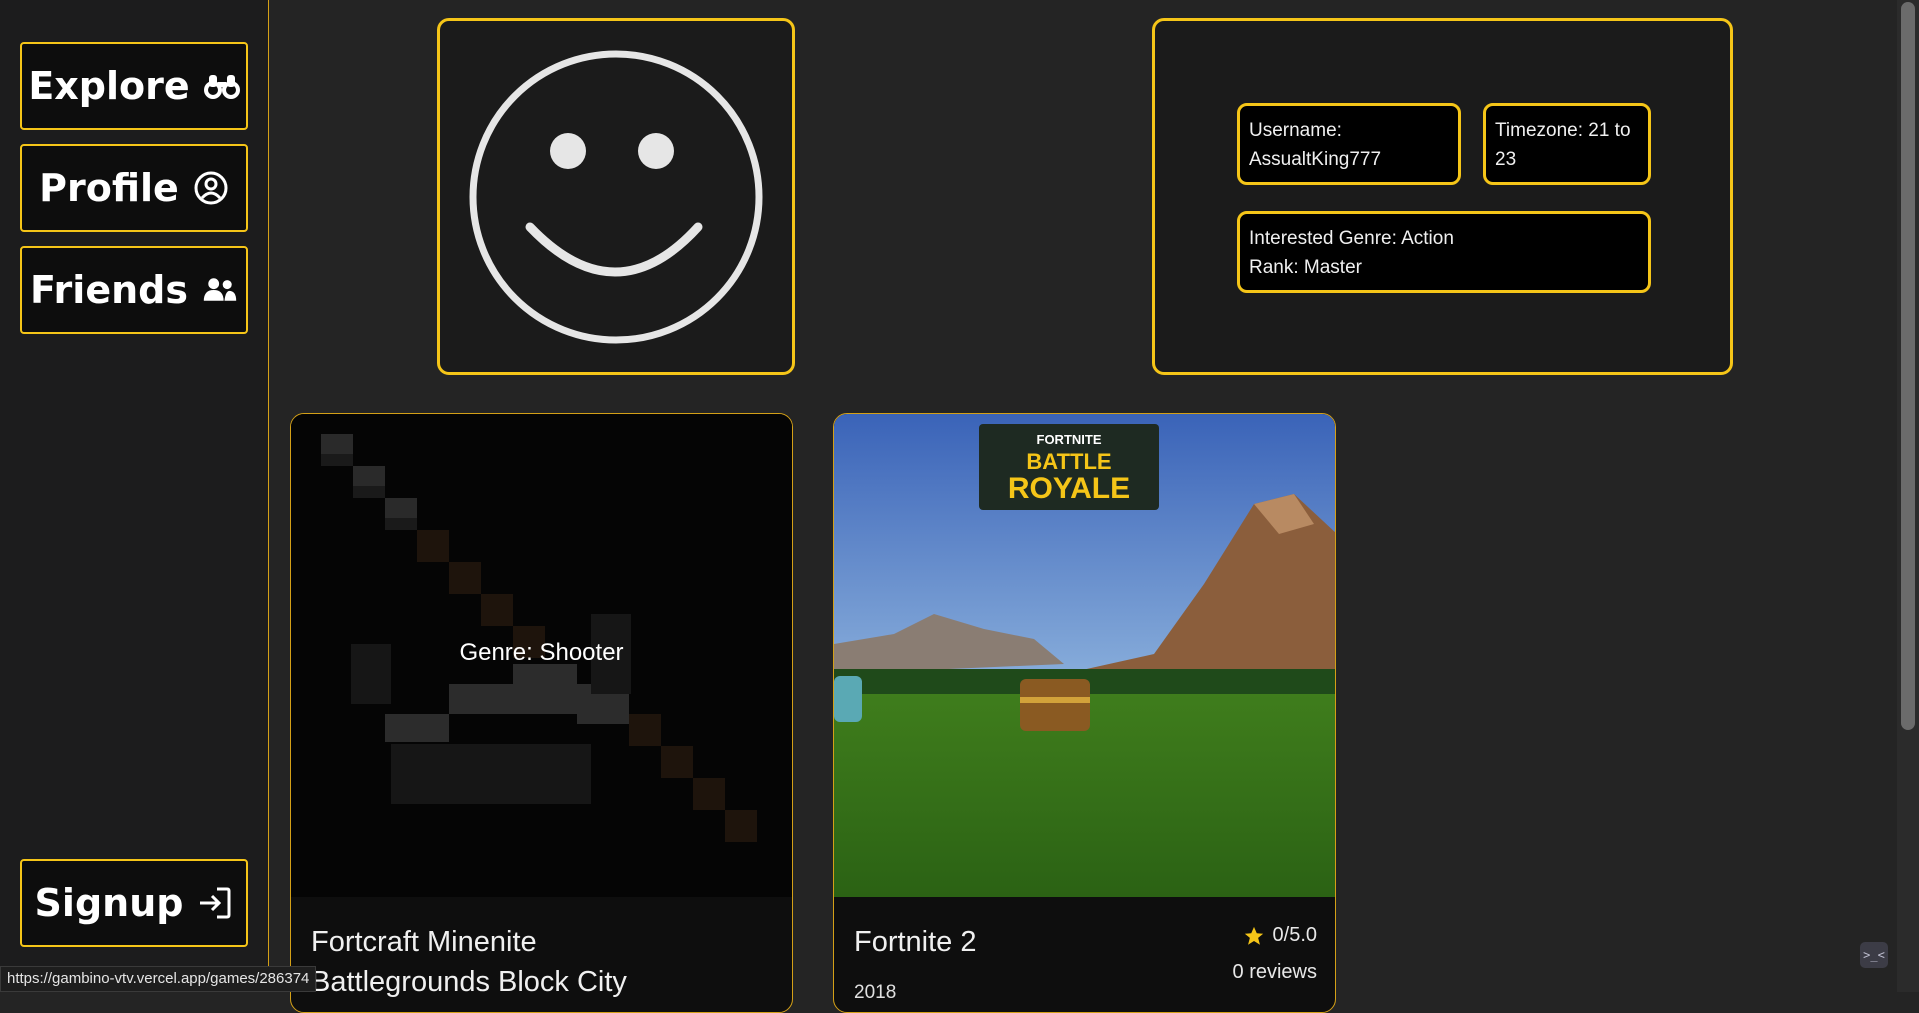 Image resolution: width=1919 pixels, height=1013 pixels. Describe the element at coordinates (915, 942) in the screenshot. I see `game-title: Fortnite 2` at that location.